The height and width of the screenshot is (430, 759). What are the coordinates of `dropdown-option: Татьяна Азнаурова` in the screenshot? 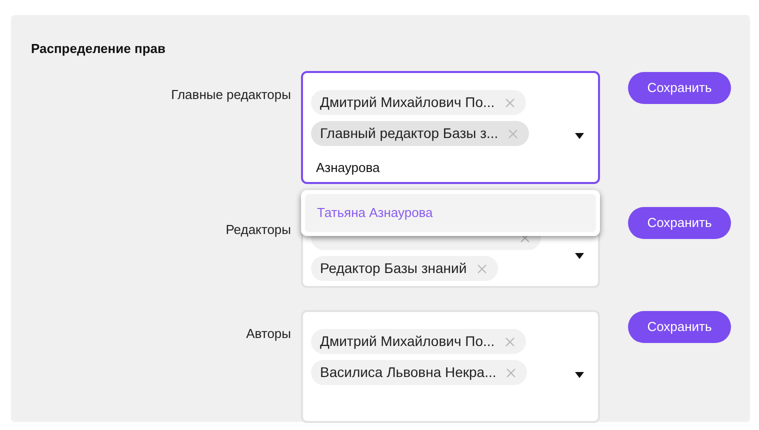 It's located at (450, 213).